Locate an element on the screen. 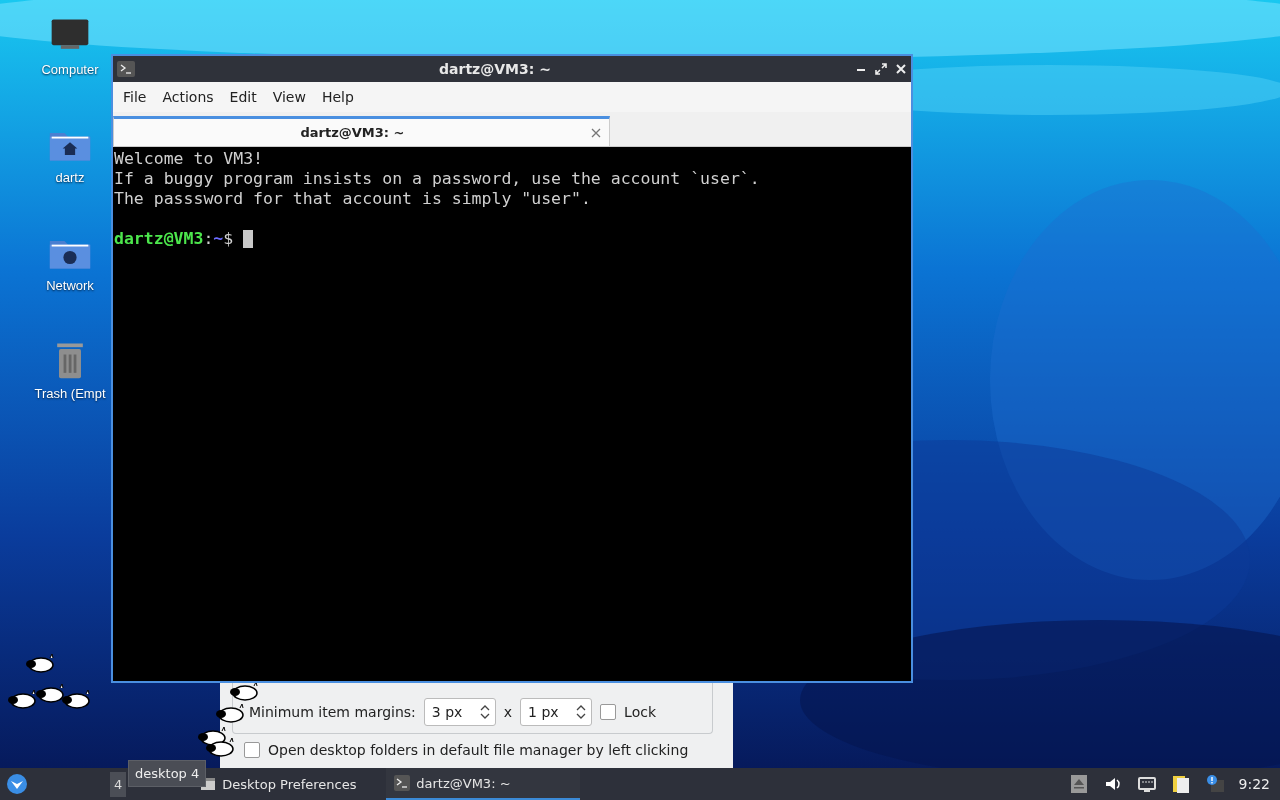 Image resolution: width=1280 pixels, height=800 pixels. times-label: x is located at coordinates (508, 711).